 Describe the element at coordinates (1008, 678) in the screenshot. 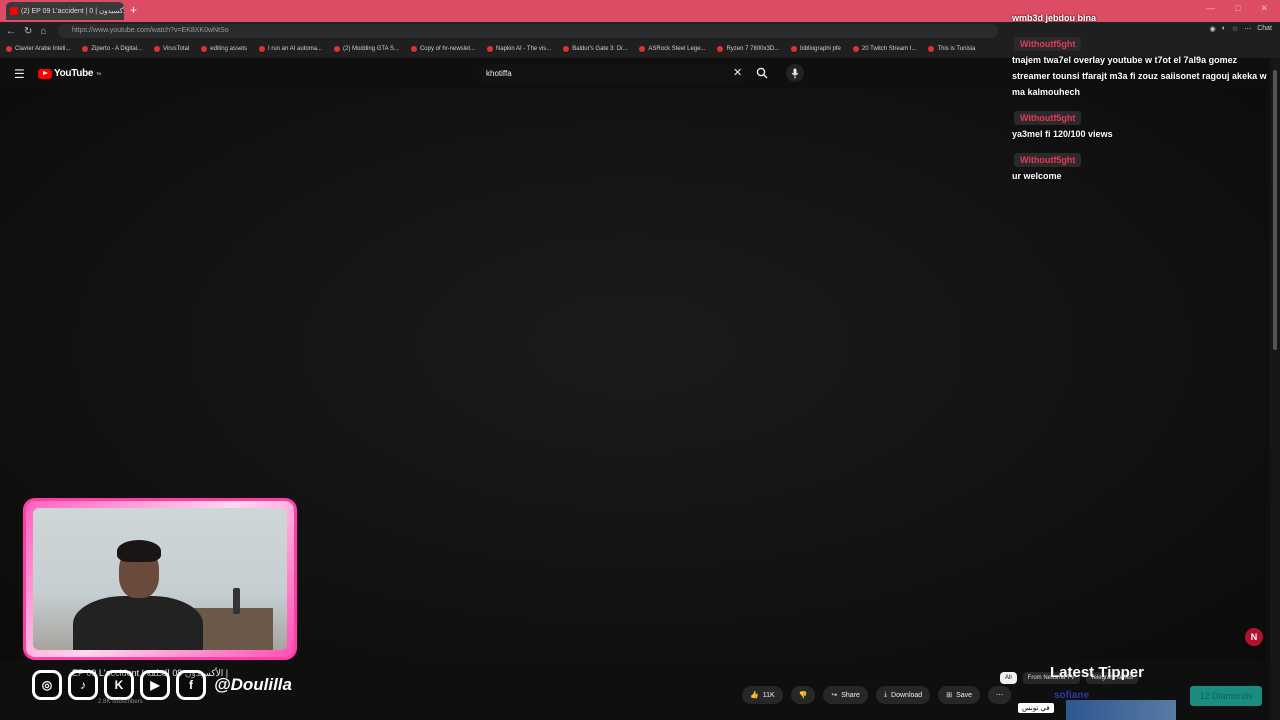

I see `filter-chip-all: All` at that location.